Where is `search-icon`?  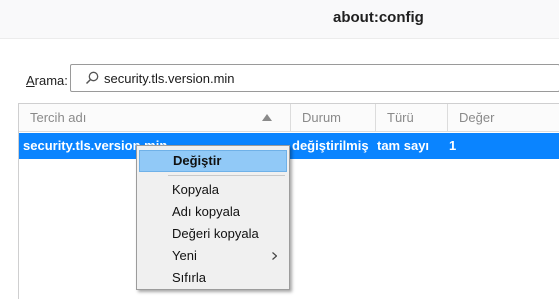
search-icon is located at coordinates (92, 78).